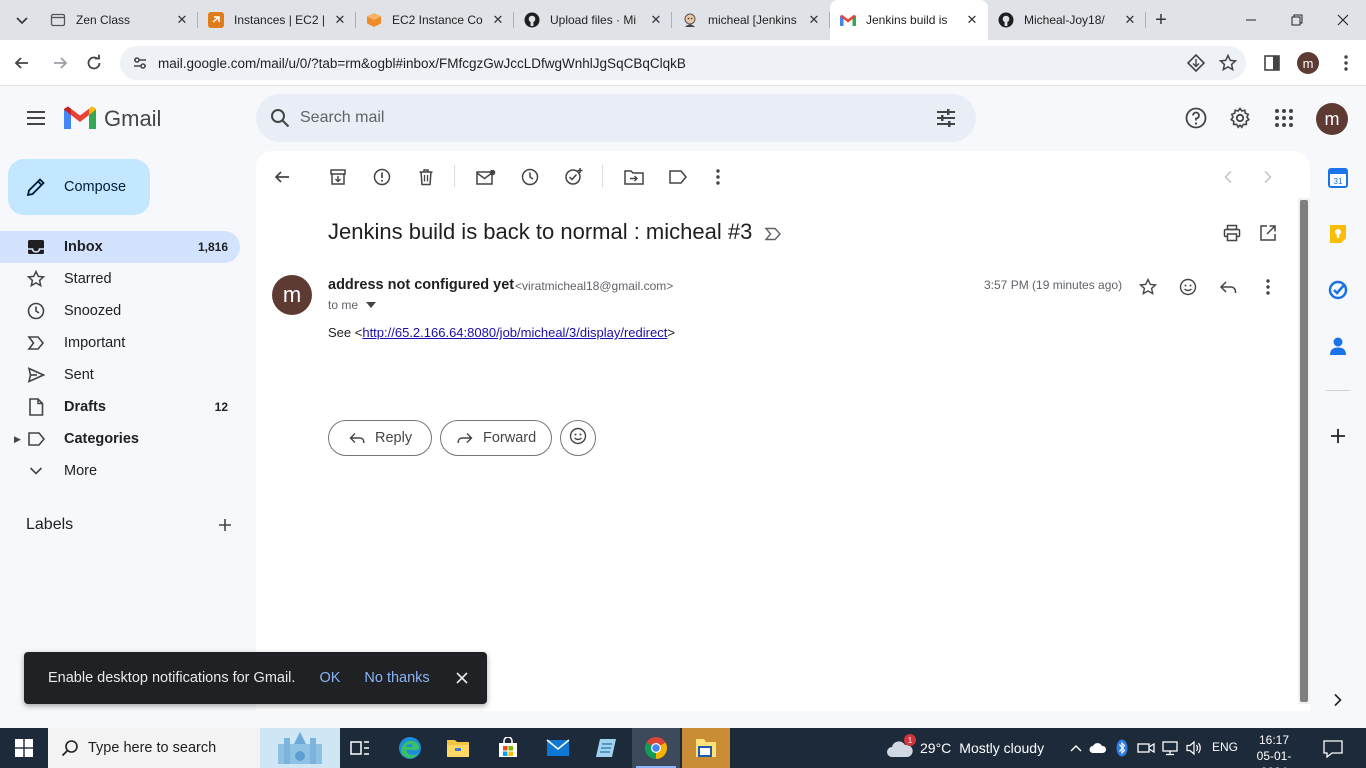  What do you see at coordinates (329, 678) in the screenshot?
I see `toast-ok-button: OK` at bounding box center [329, 678].